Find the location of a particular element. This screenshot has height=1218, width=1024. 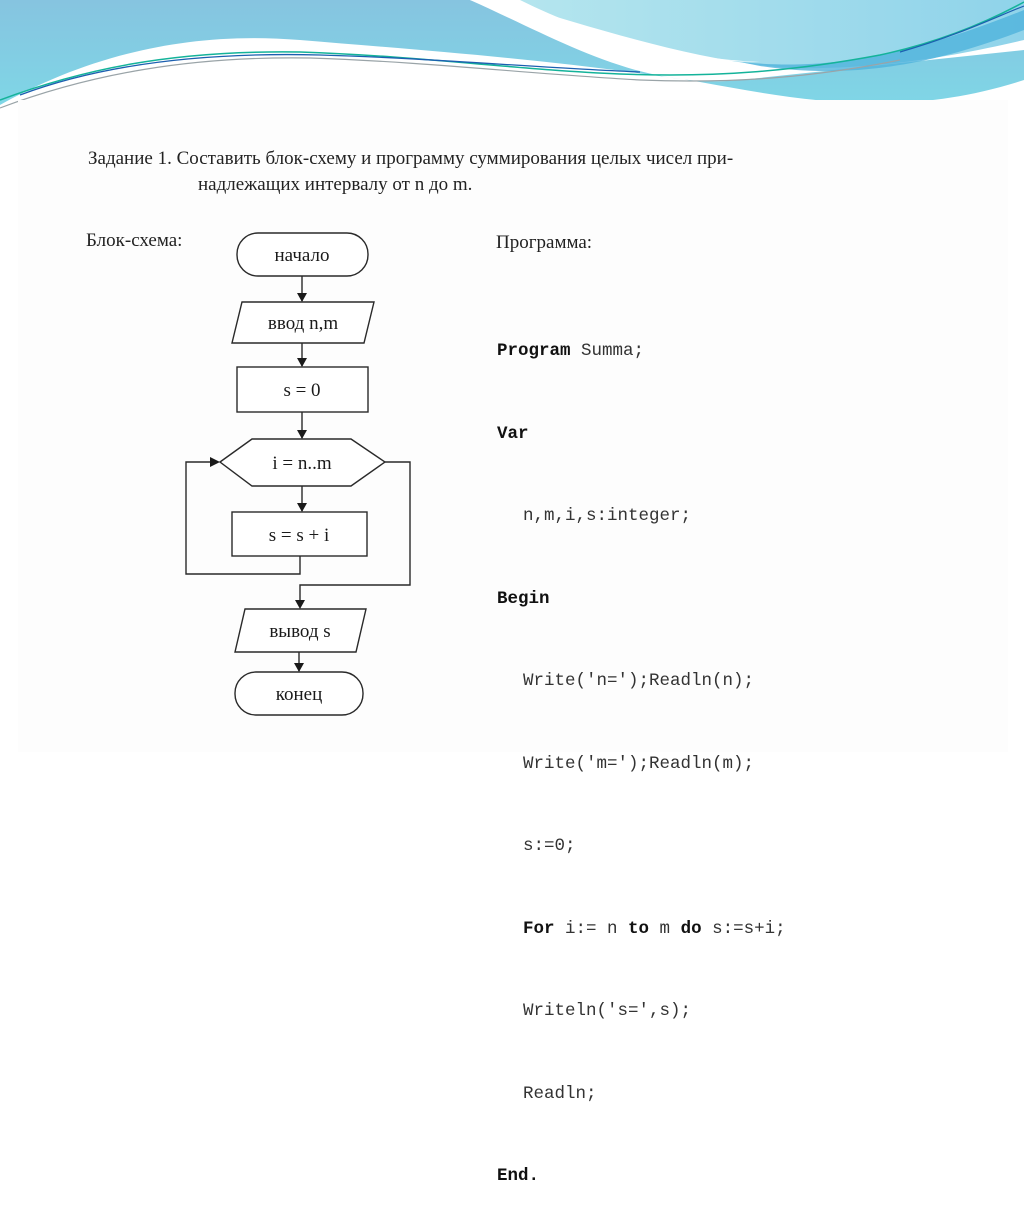

code-line: Program Summa; is located at coordinates (571, 351).